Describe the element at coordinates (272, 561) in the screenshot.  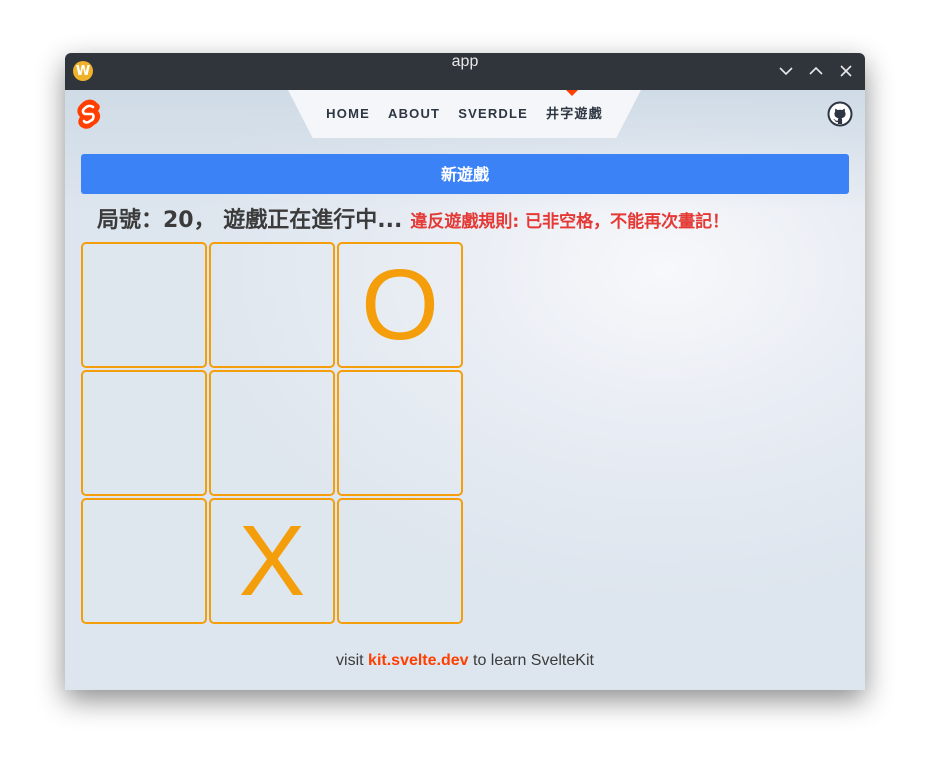
I see `board-cell: X` at that location.